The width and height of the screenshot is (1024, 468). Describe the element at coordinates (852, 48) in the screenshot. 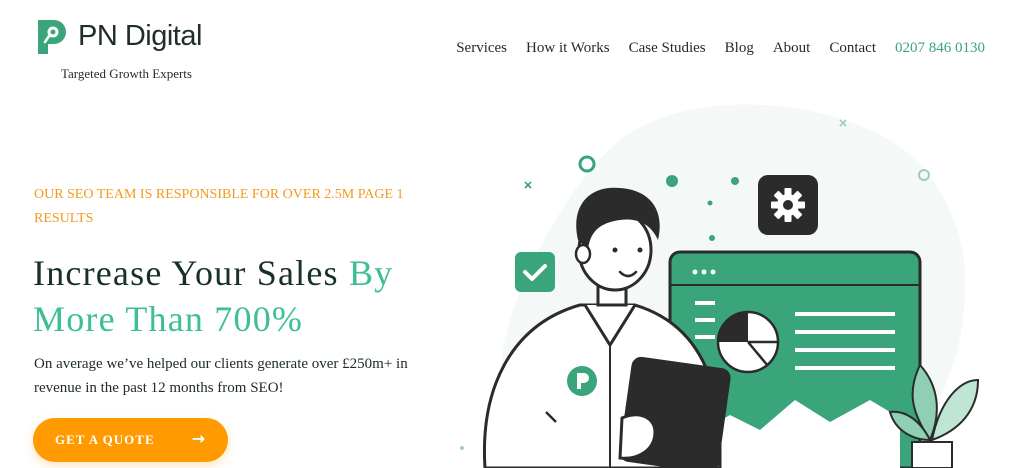

I see `nav-contact: Contact` at that location.